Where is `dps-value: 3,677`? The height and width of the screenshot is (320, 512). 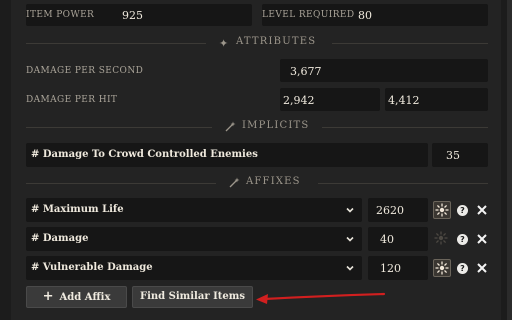
dps-value: 3,677 is located at coordinates (306, 71).